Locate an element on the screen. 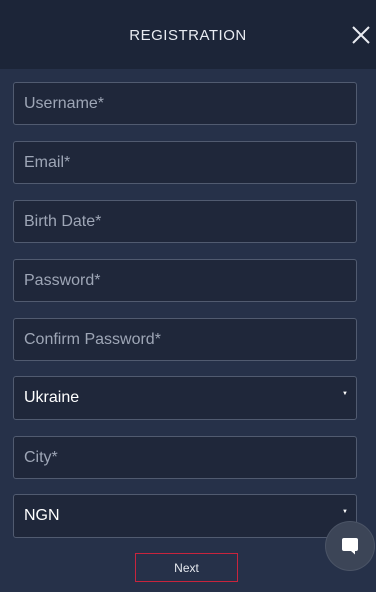  birth-date-input is located at coordinates (185, 221).